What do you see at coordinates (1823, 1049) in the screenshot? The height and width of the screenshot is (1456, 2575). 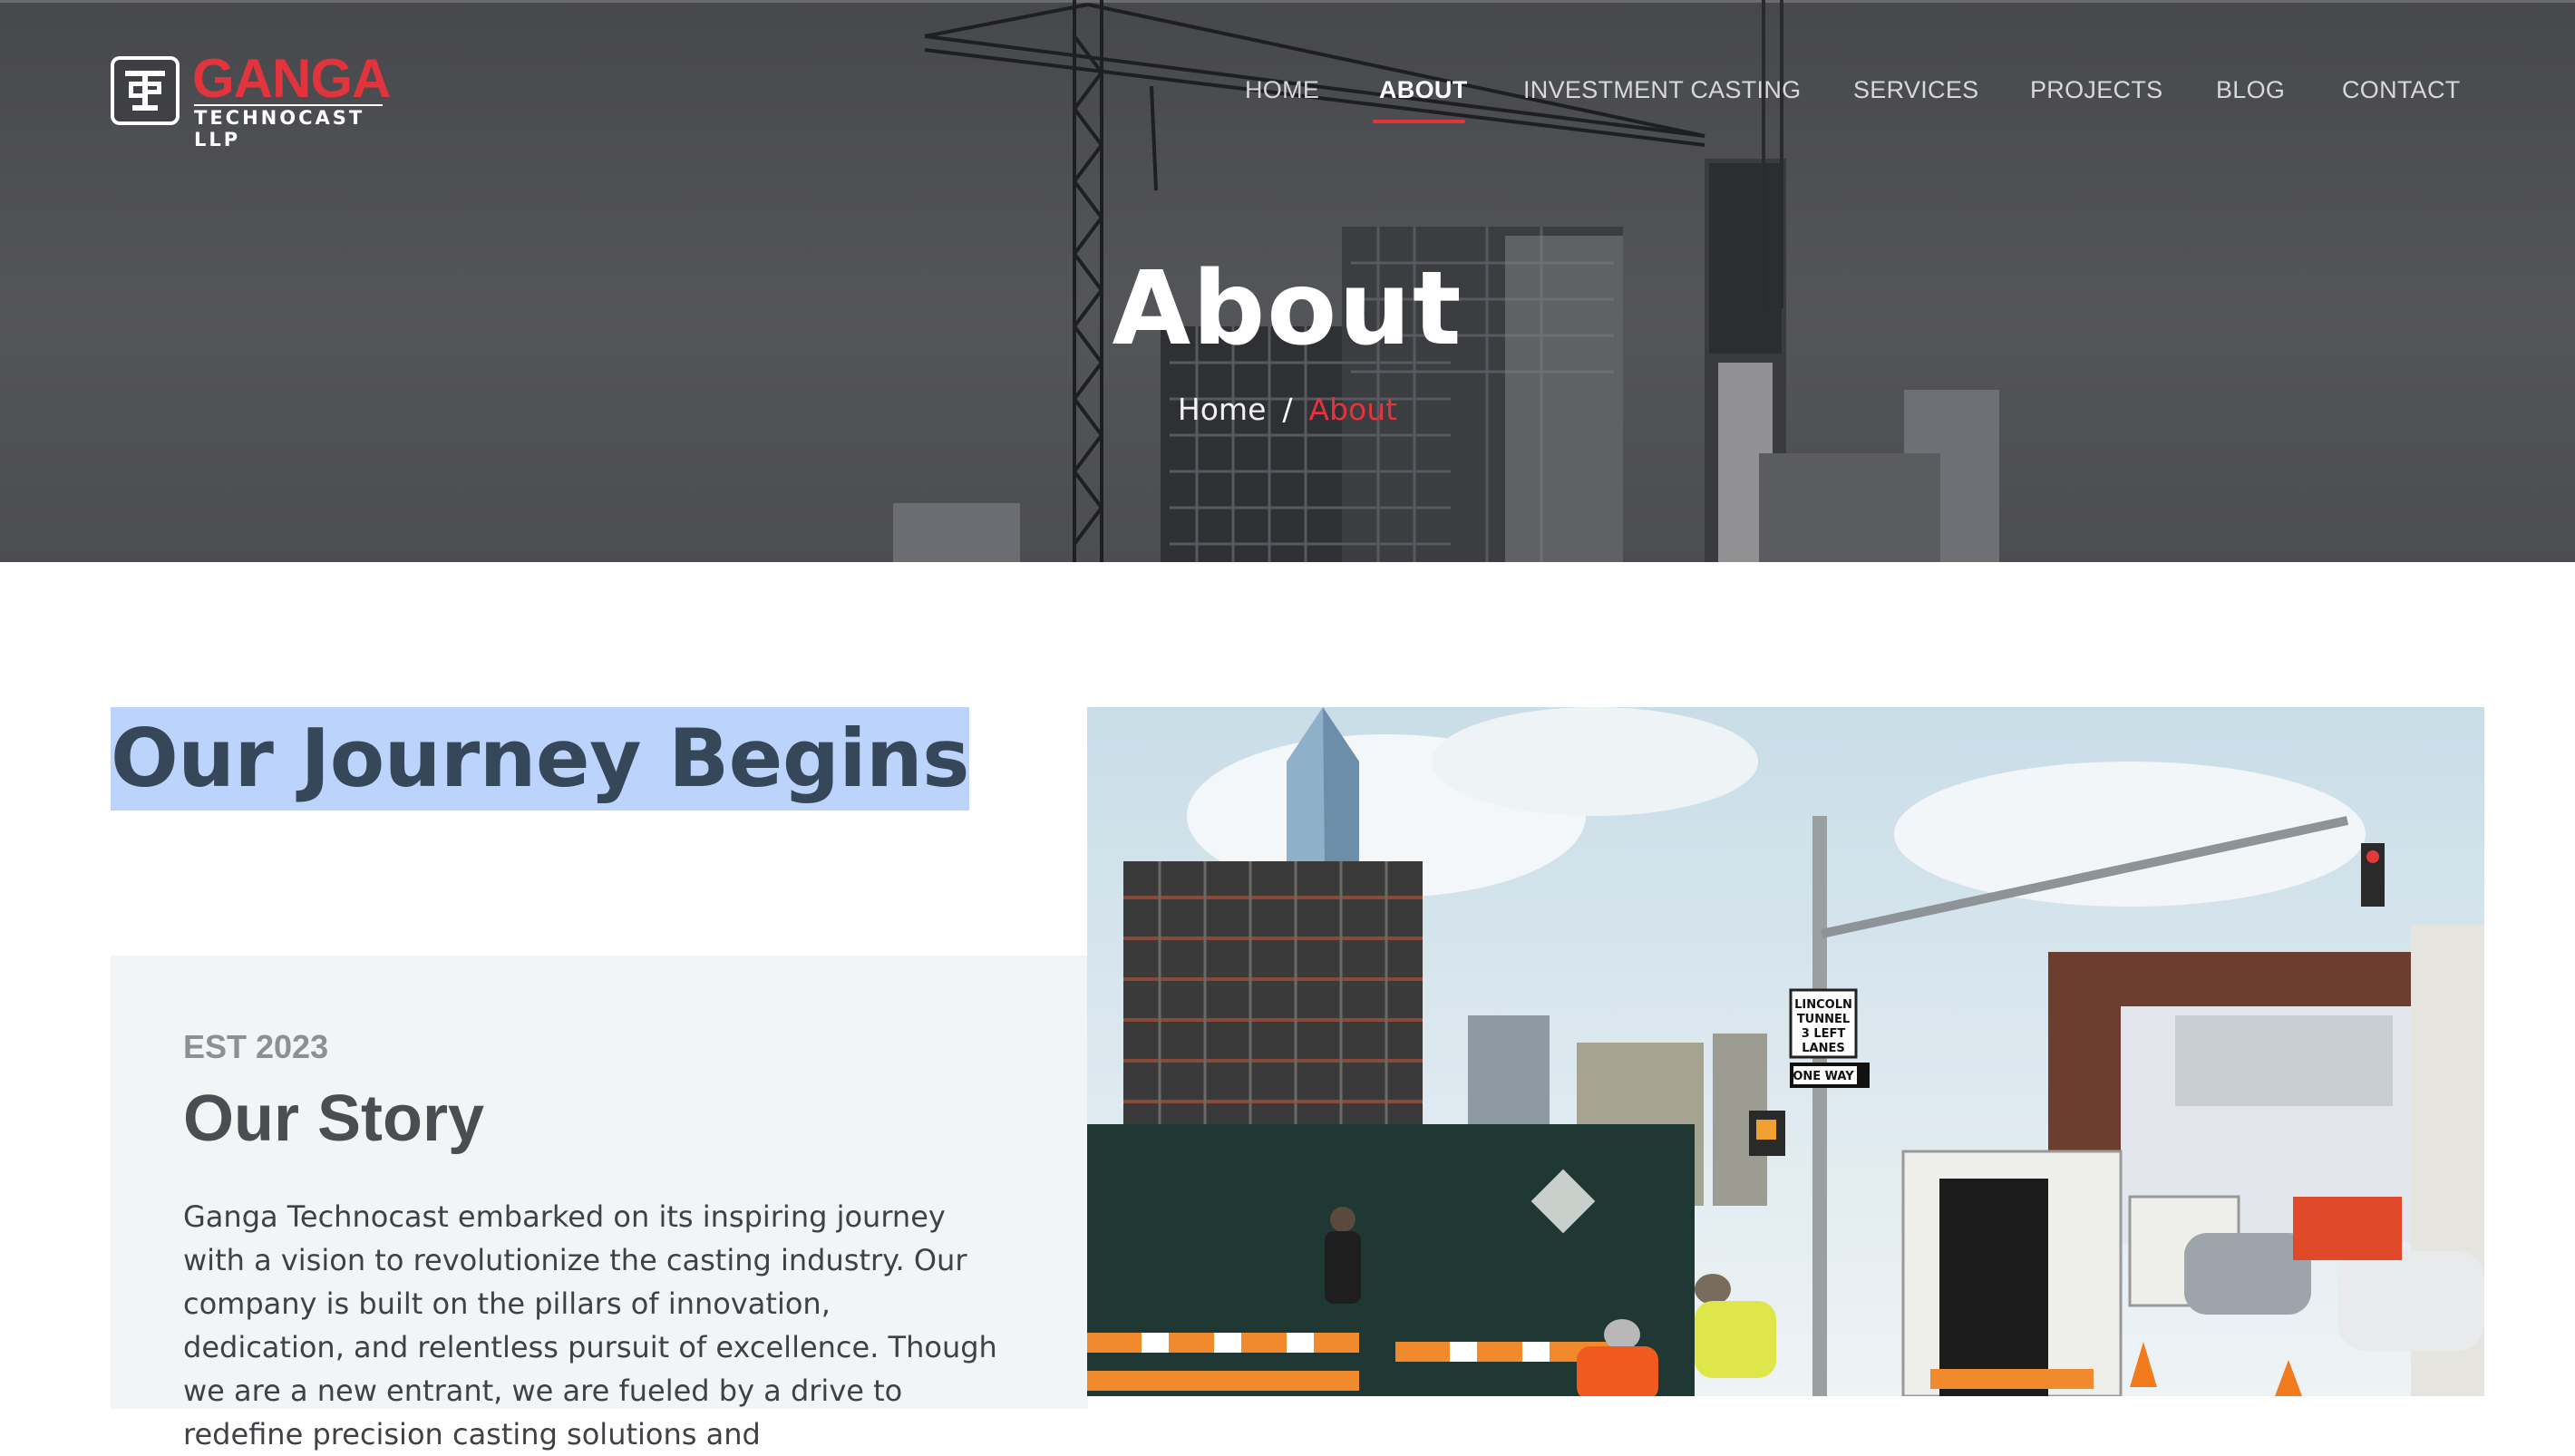 I see `sign-tunnel-line4: LANES` at bounding box center [1823, 1049].